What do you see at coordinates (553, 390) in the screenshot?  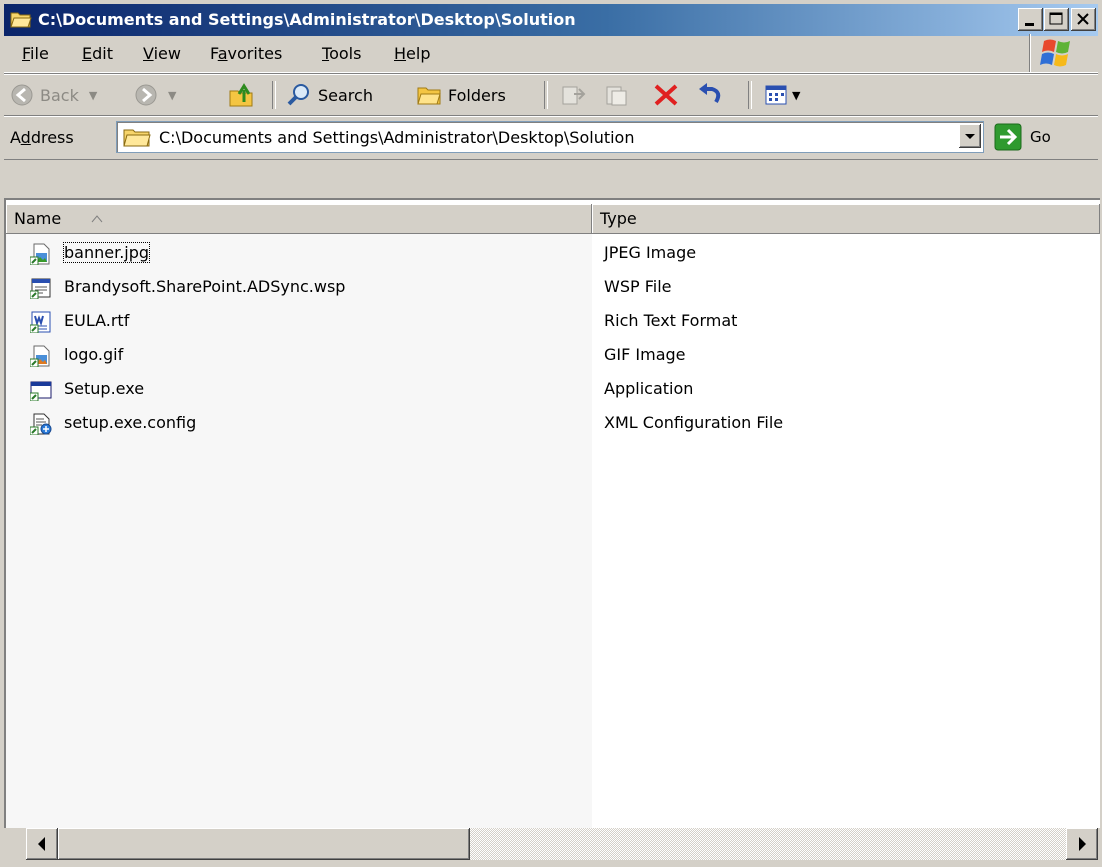 I see `file-row: Setup.exe Application` at bounding box center [553, 390].